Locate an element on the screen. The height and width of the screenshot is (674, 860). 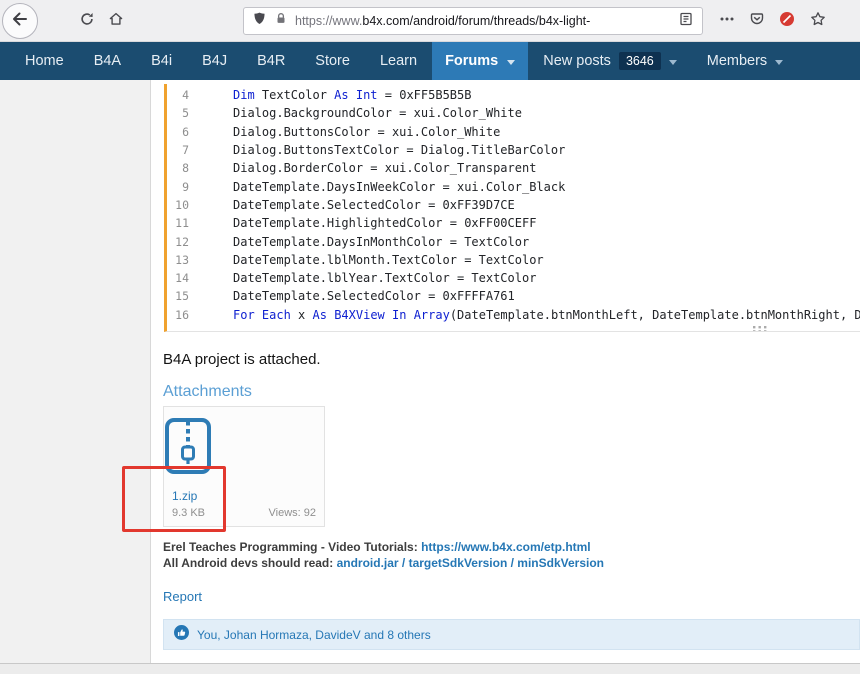
new-posts-count-badge: 3646 is located at coordinates (639, 61).